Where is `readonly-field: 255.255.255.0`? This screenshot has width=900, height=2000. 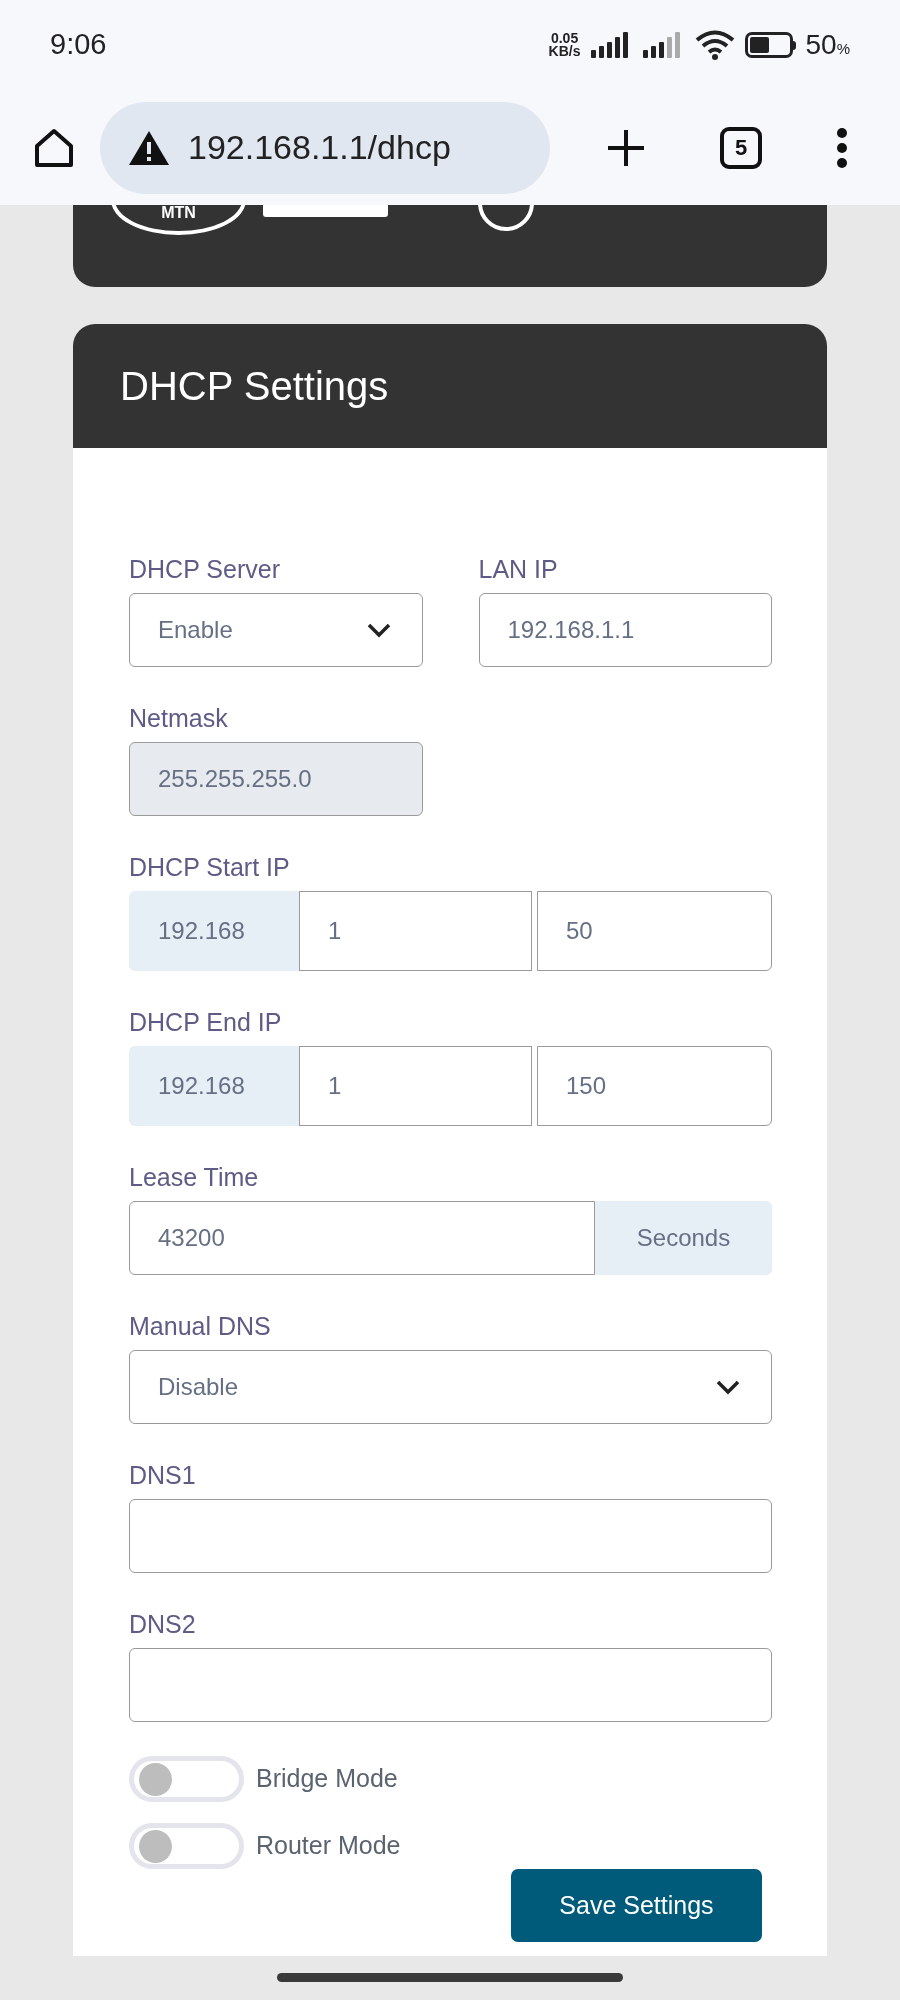 readonly-field: 255.255.255.0 is located at coordinates (276, 779).